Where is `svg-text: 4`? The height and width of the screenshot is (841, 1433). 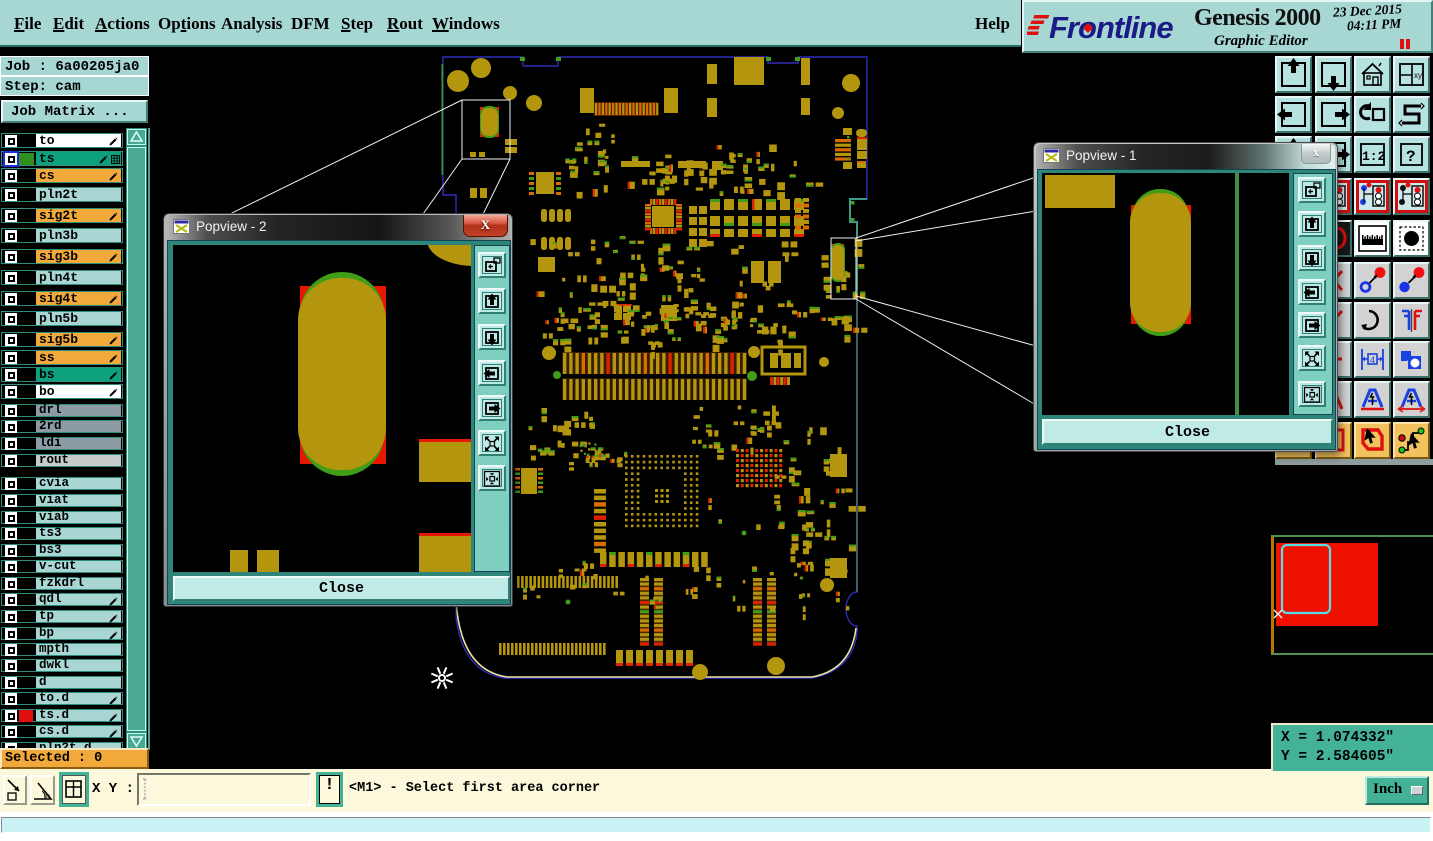
svg-text: 4 is located at coordinates (1372, 360).